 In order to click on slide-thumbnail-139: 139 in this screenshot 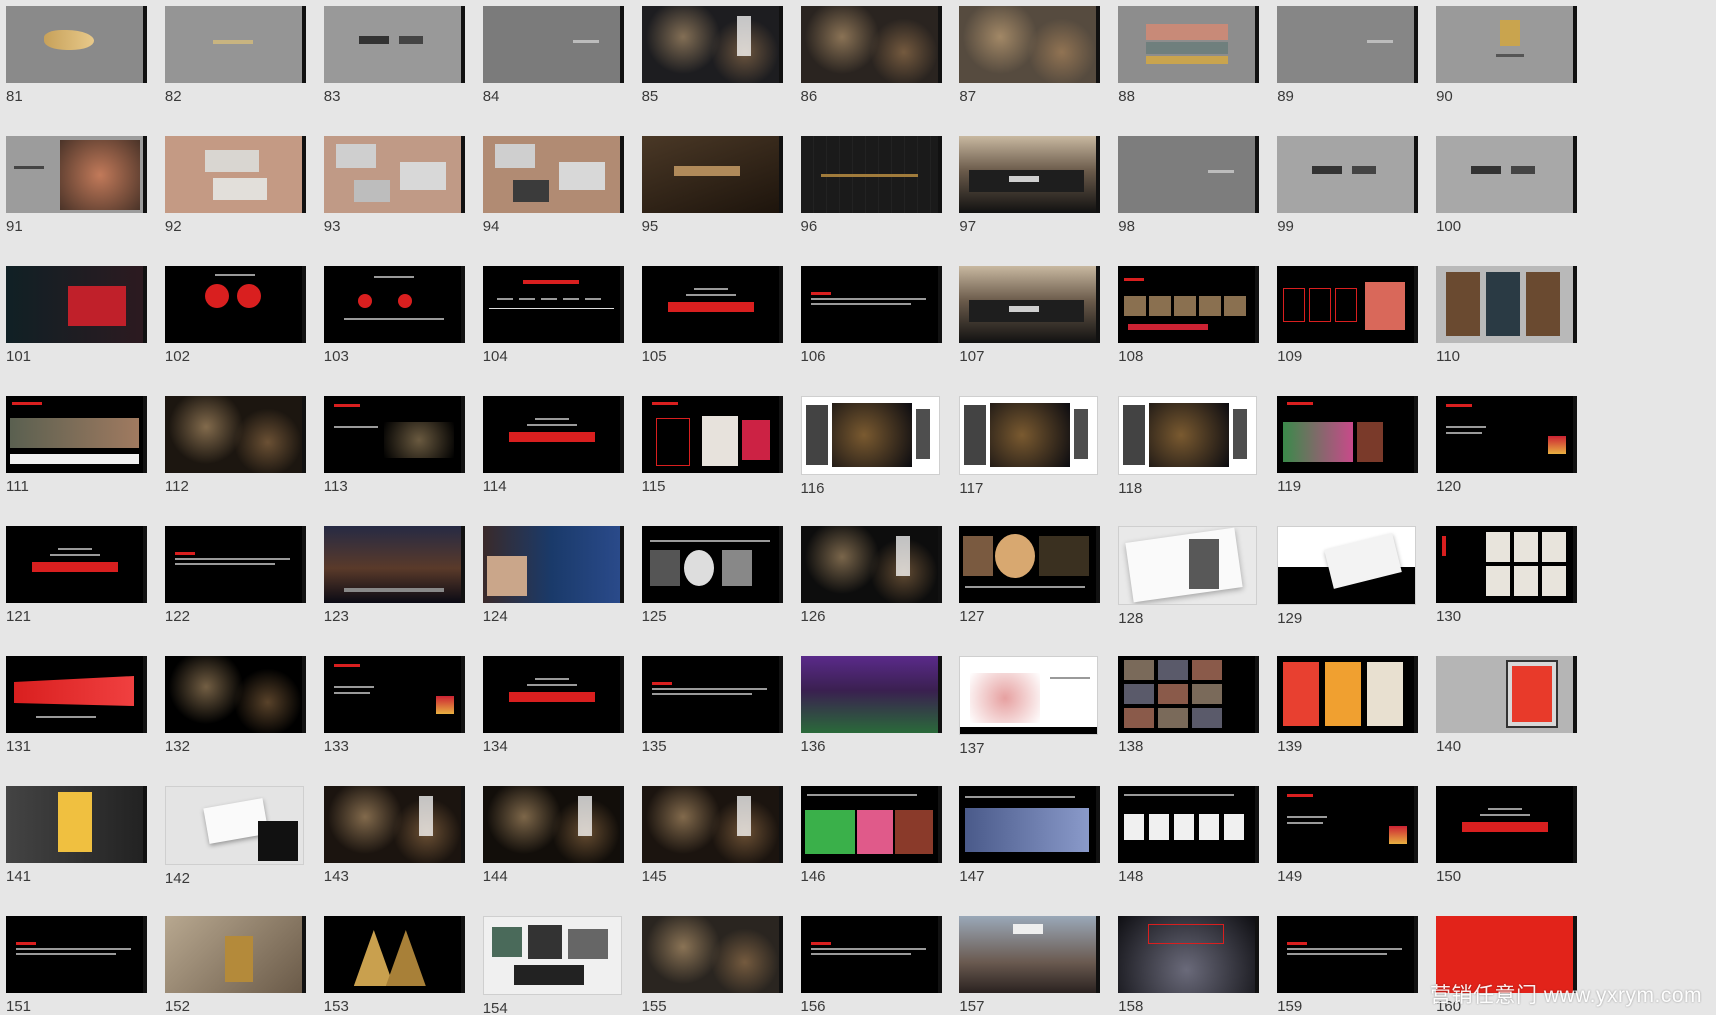, I will do `click(1348, 718)`.